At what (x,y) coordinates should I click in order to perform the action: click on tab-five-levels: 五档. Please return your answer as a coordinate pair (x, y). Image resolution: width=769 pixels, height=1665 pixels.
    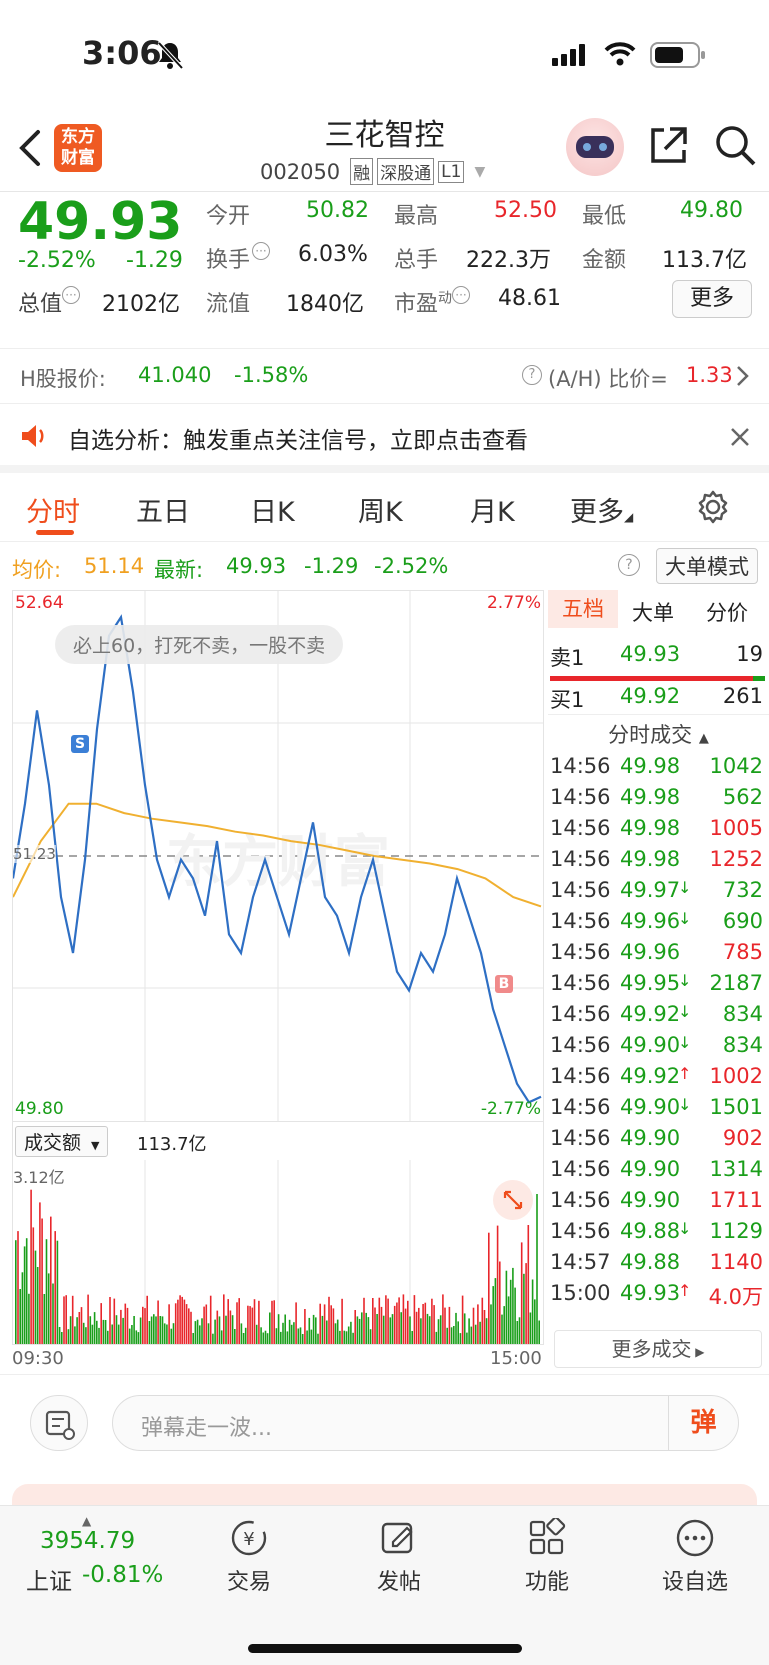
    Looking at the image, I should click on (583, 609).